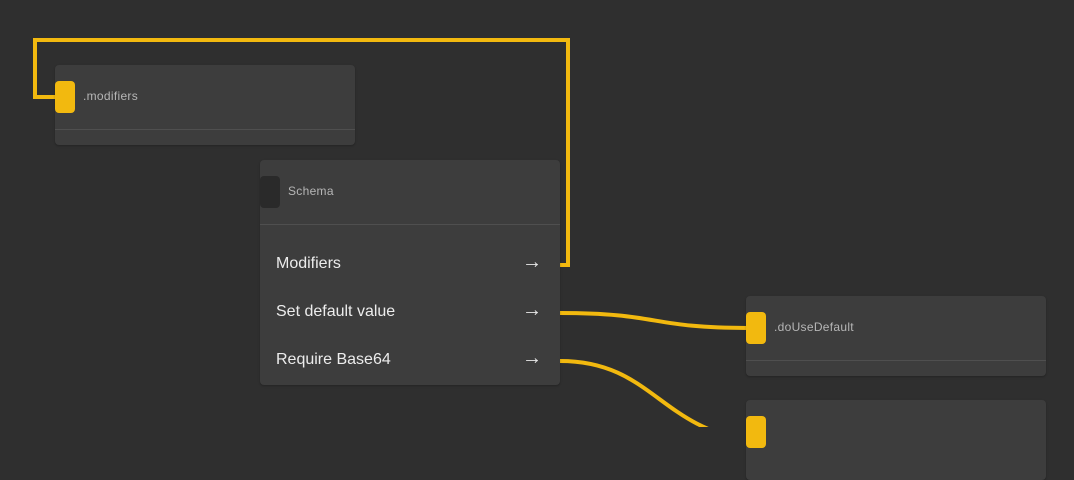 The image size is (1074, 480). I want to click on partial-node, so click(896, 440).